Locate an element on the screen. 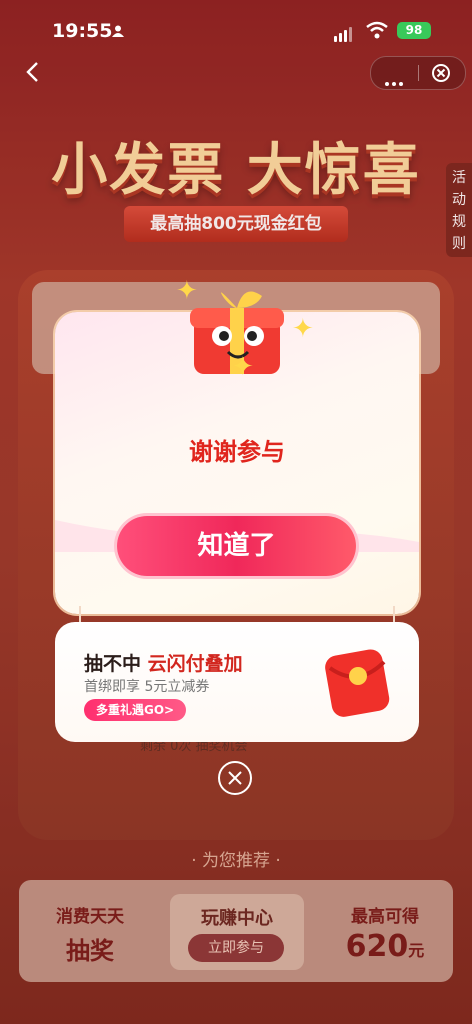  person-icon is located at coordinates (118, 31).